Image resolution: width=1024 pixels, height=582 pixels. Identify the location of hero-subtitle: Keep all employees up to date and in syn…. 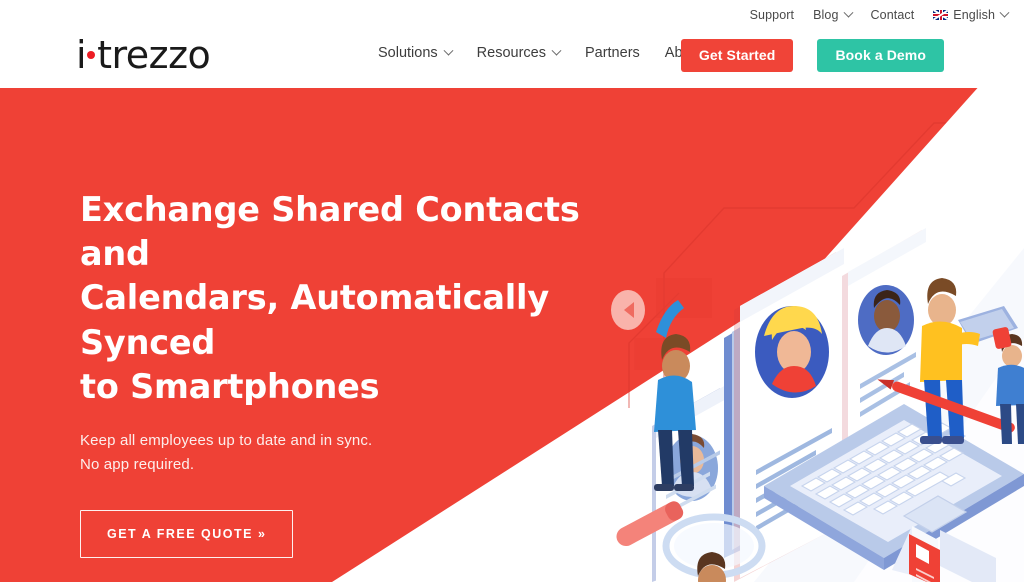
(345, 453).